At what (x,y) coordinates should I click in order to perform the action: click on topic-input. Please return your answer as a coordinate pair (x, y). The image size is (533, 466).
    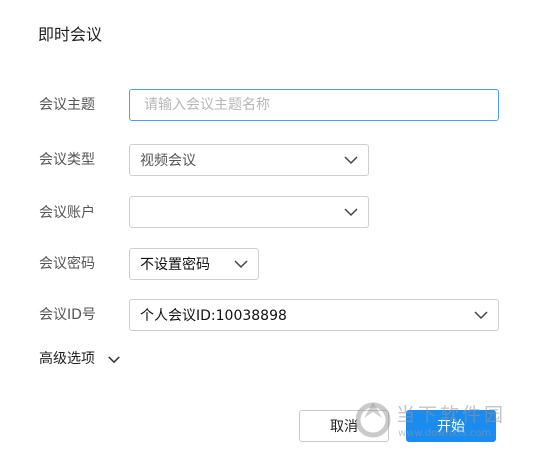
    Looking at the image, I should click on (314, 105).